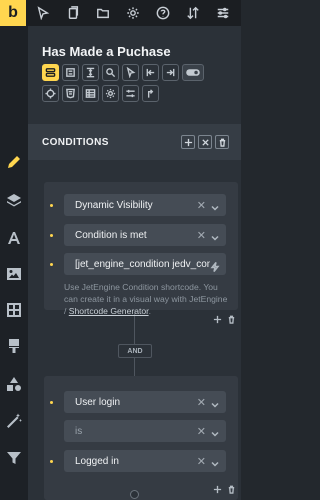 This screenshot has height=500, width=320. What do you see at coordinates (145, 461) in the screenshot?
I see `condition-value-select: Logged in ✕` at bounding box center [145, 461].